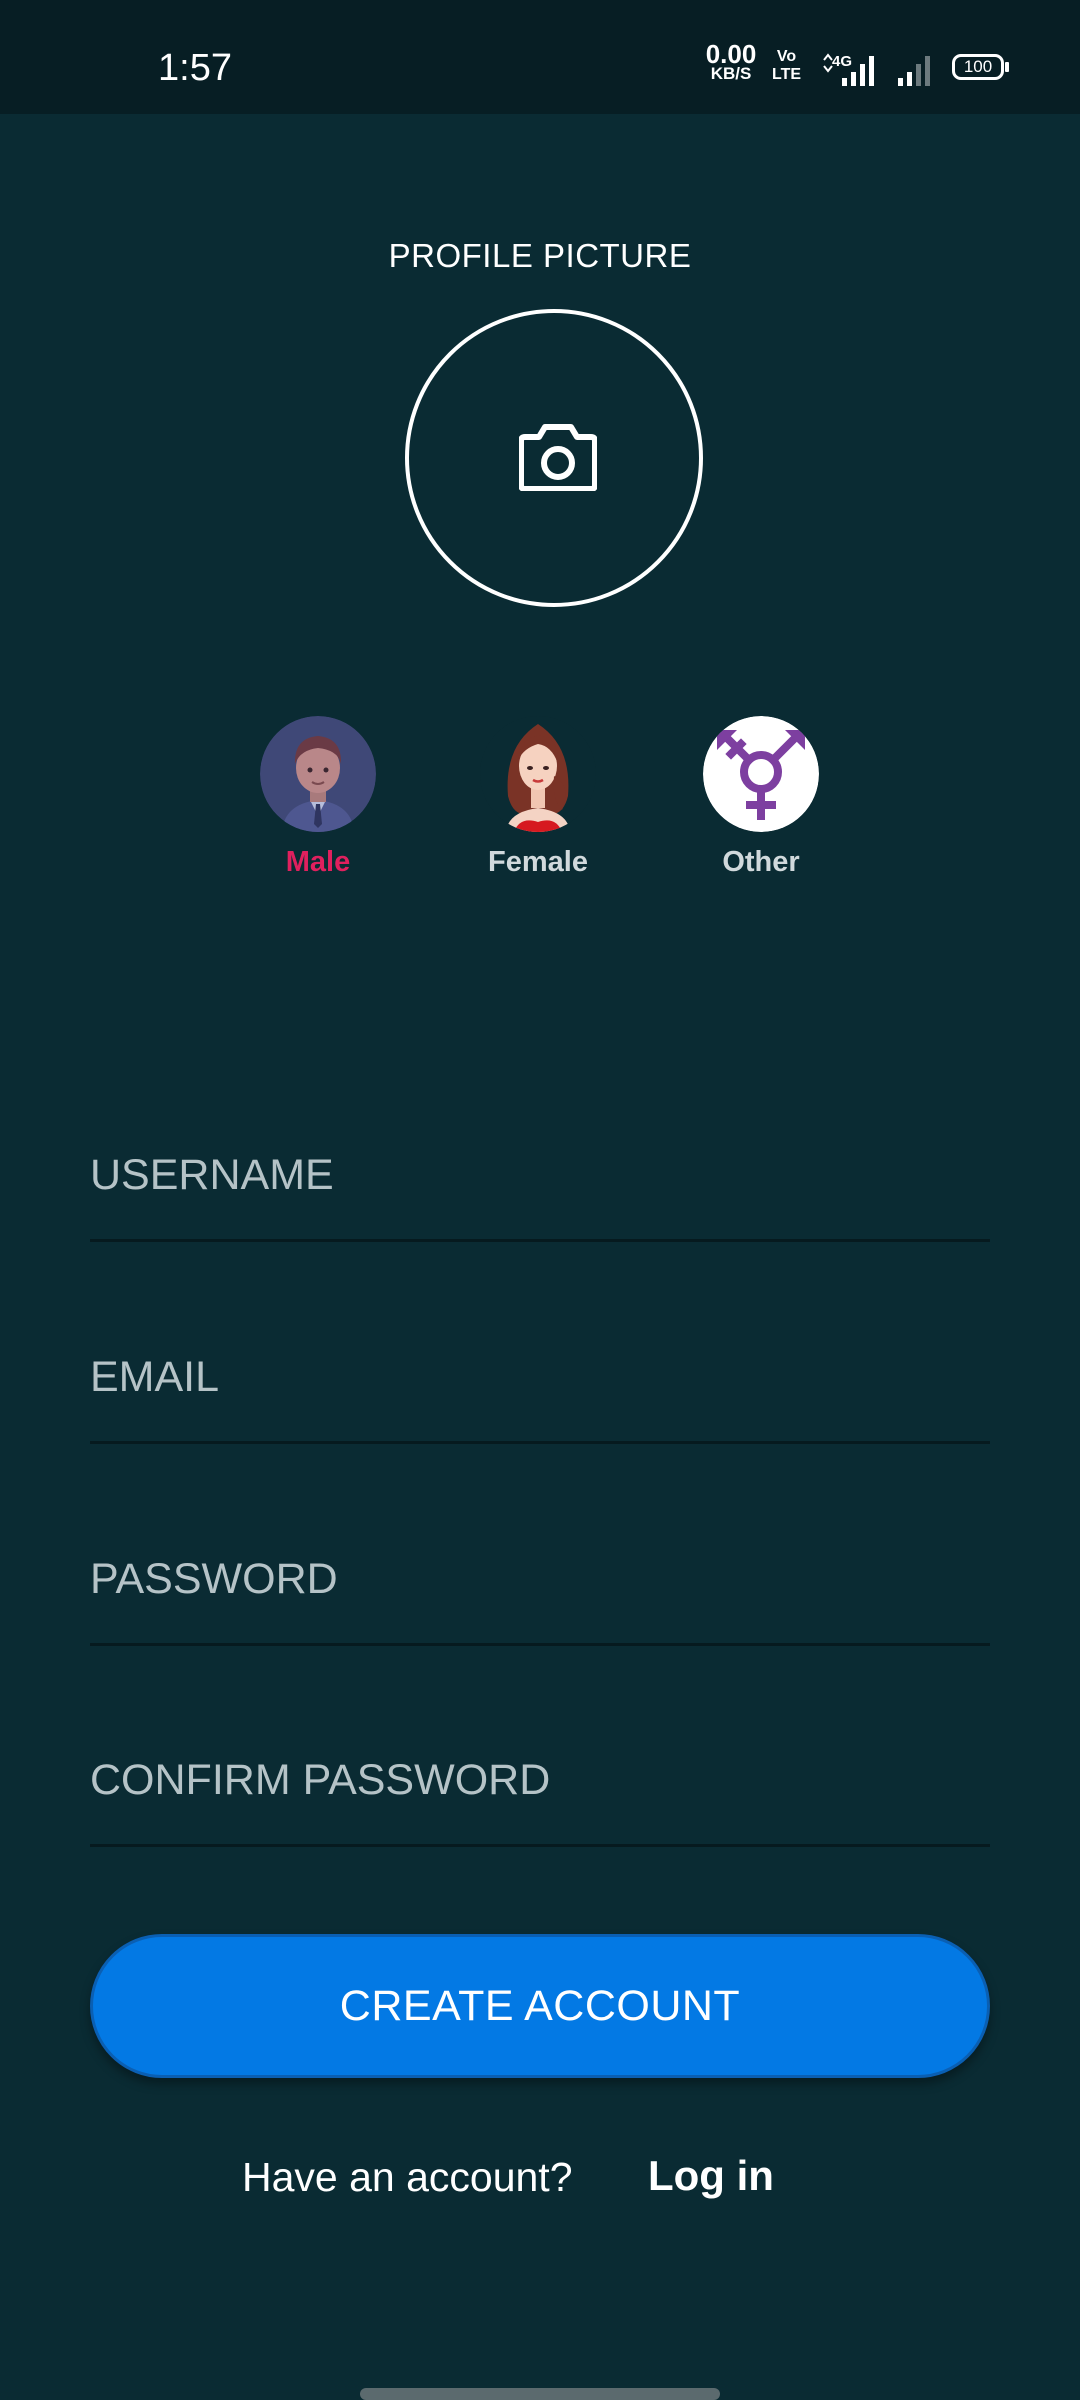  Describe the element at coordinates (407, 2177) in the screenshot. I see `have-account-prompt: Have an account?` at that location.